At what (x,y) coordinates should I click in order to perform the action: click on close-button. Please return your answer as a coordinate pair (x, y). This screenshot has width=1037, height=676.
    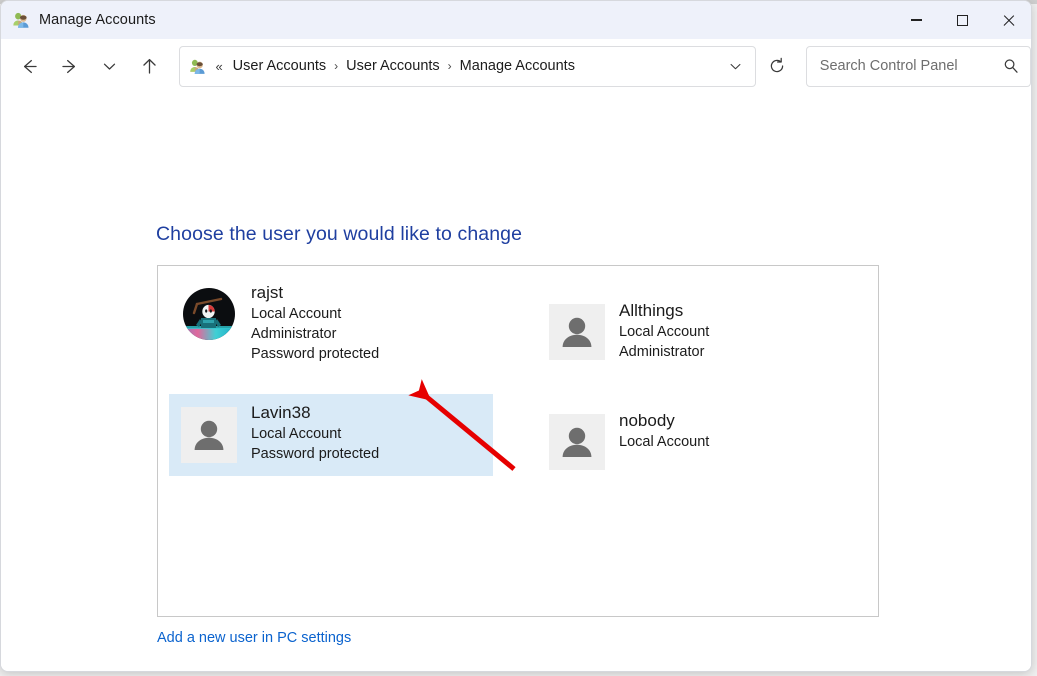
    Looking at the image, I should click on (1008, 20).